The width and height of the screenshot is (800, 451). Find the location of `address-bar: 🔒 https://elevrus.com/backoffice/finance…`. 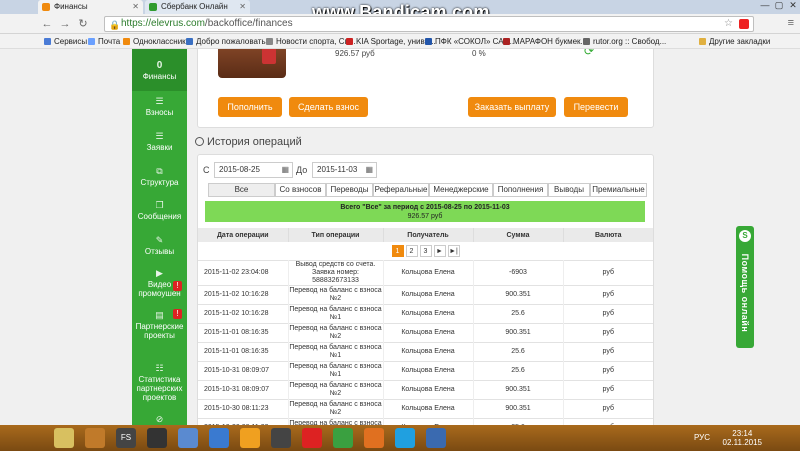

address-bar: 🔒 https://elevrus.com/backoffice/finance… is located at coordinates (429, 24).